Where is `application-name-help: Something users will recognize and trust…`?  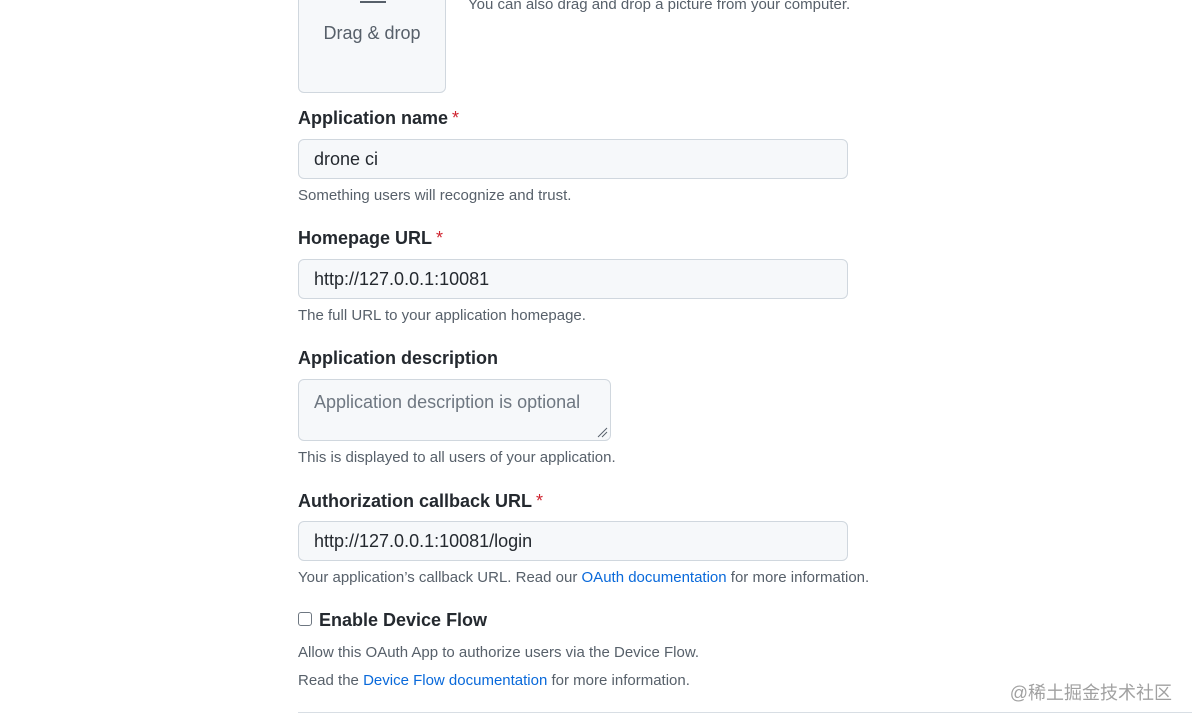 application-name-help: Something users will recognize and trust… is located at coordinates (435, 195).